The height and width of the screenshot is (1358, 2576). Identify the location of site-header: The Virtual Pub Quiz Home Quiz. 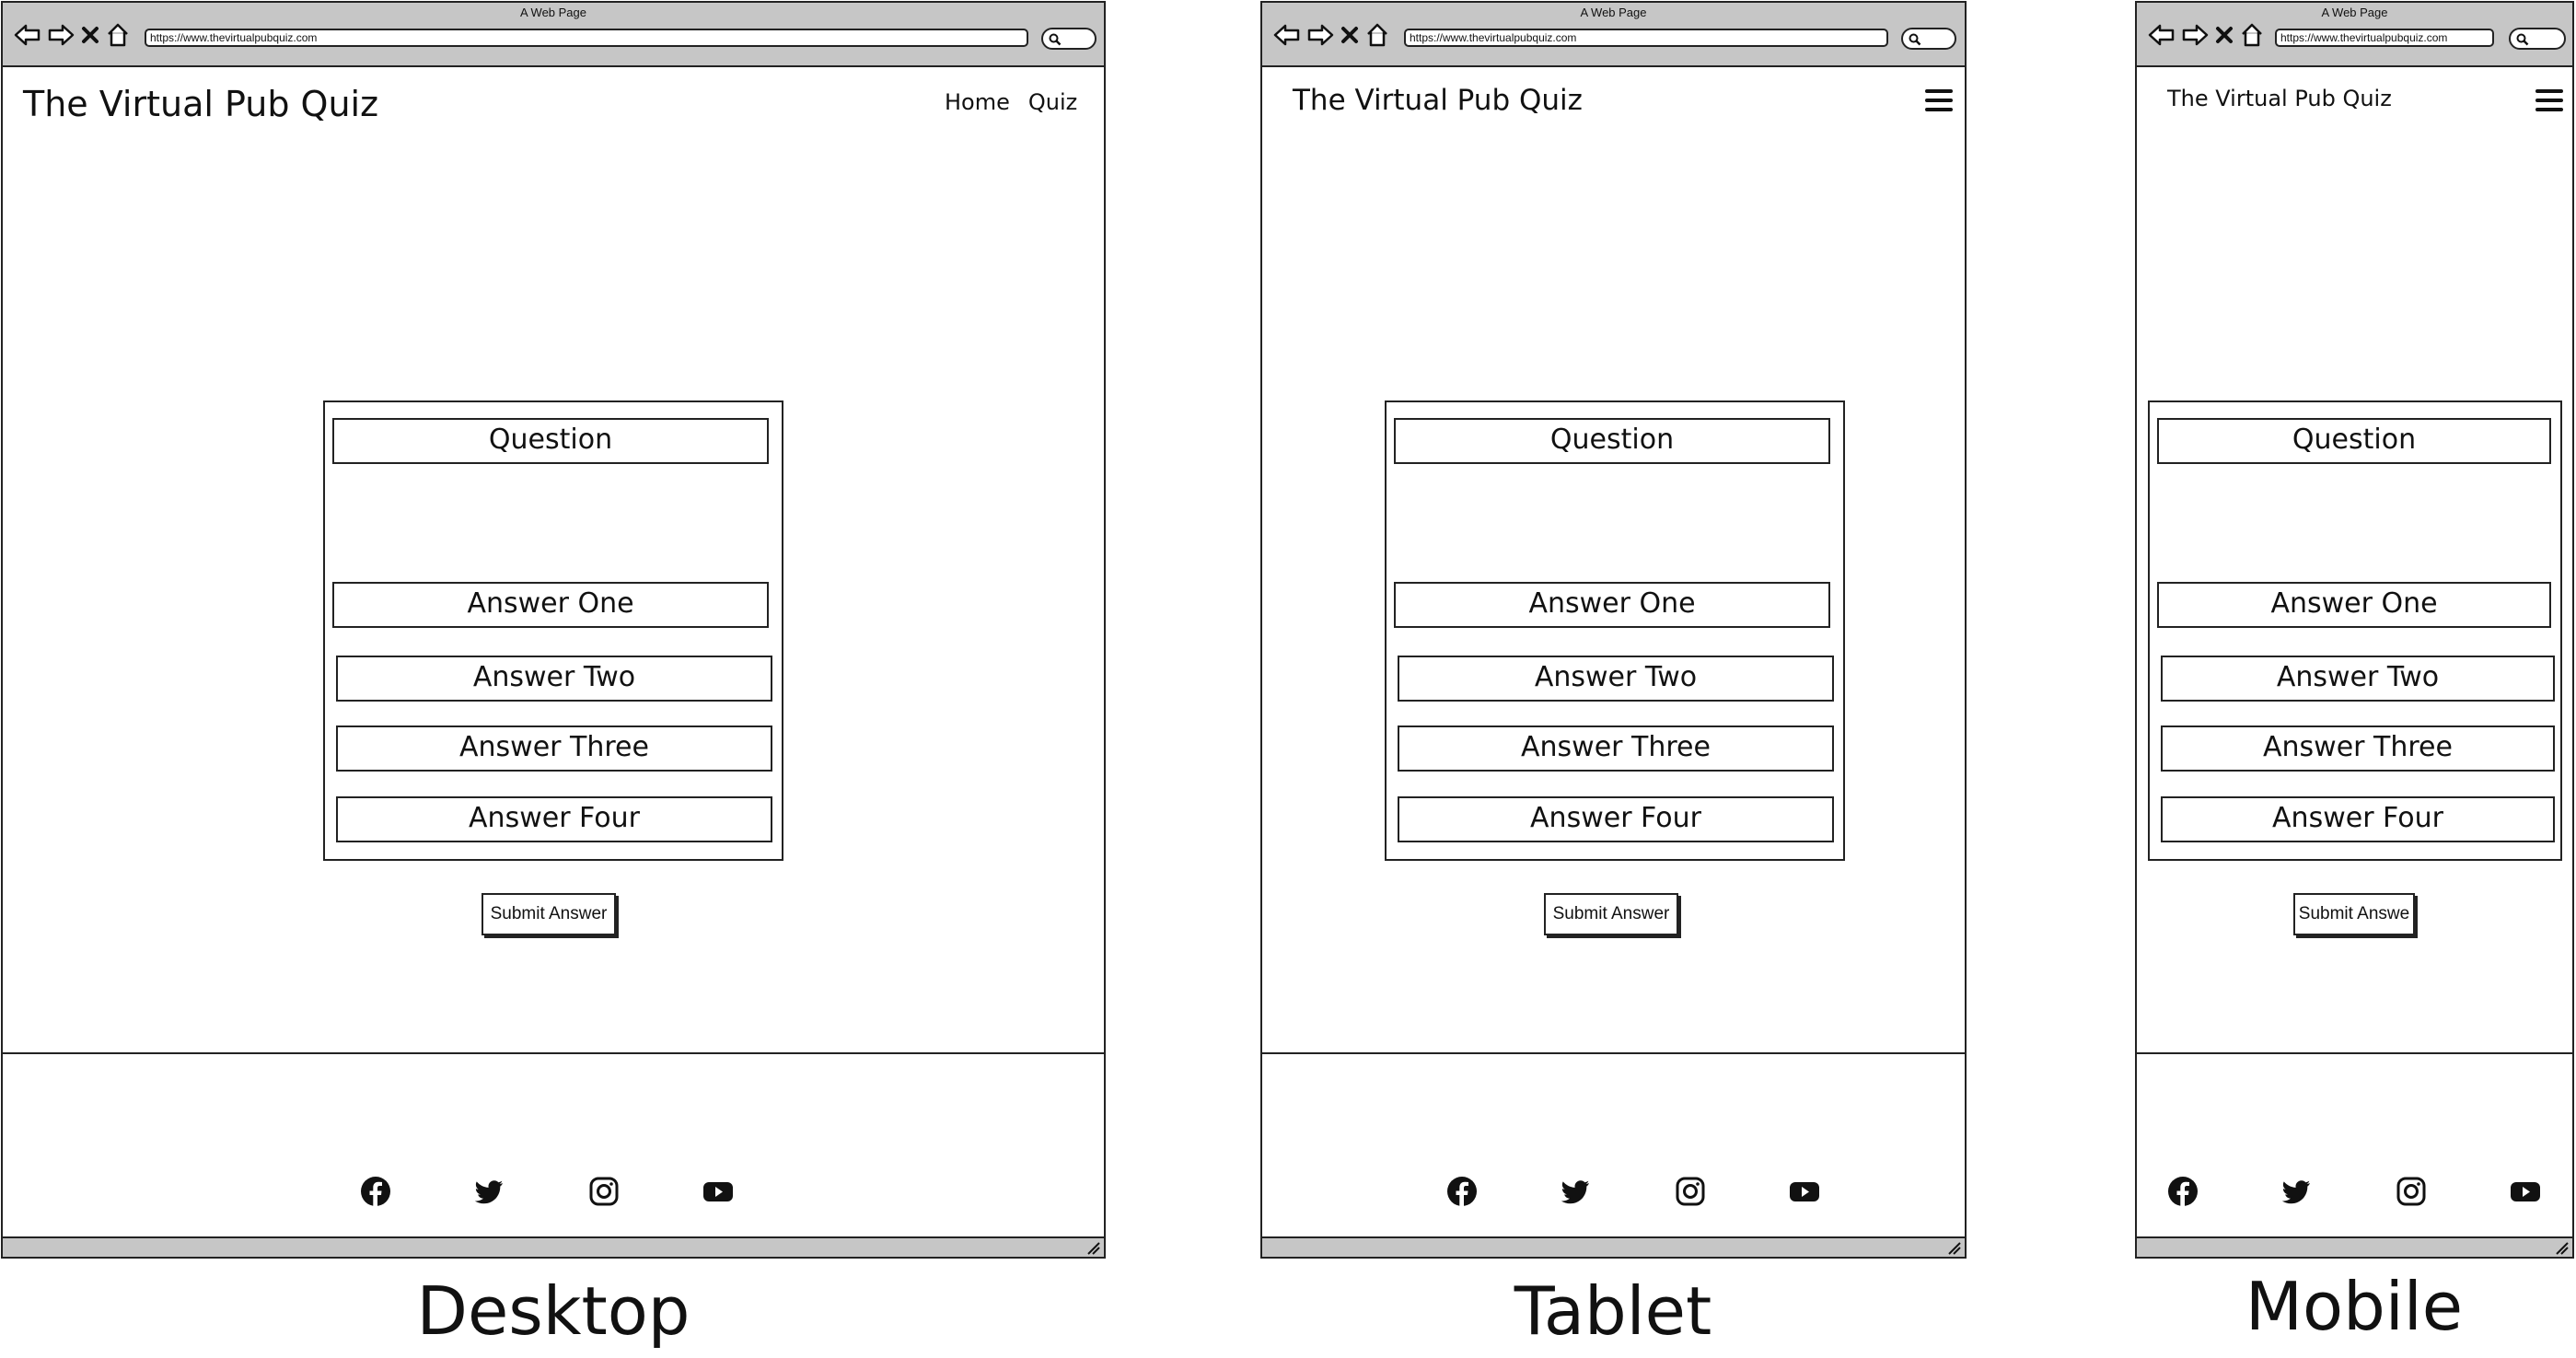
(553, 104).